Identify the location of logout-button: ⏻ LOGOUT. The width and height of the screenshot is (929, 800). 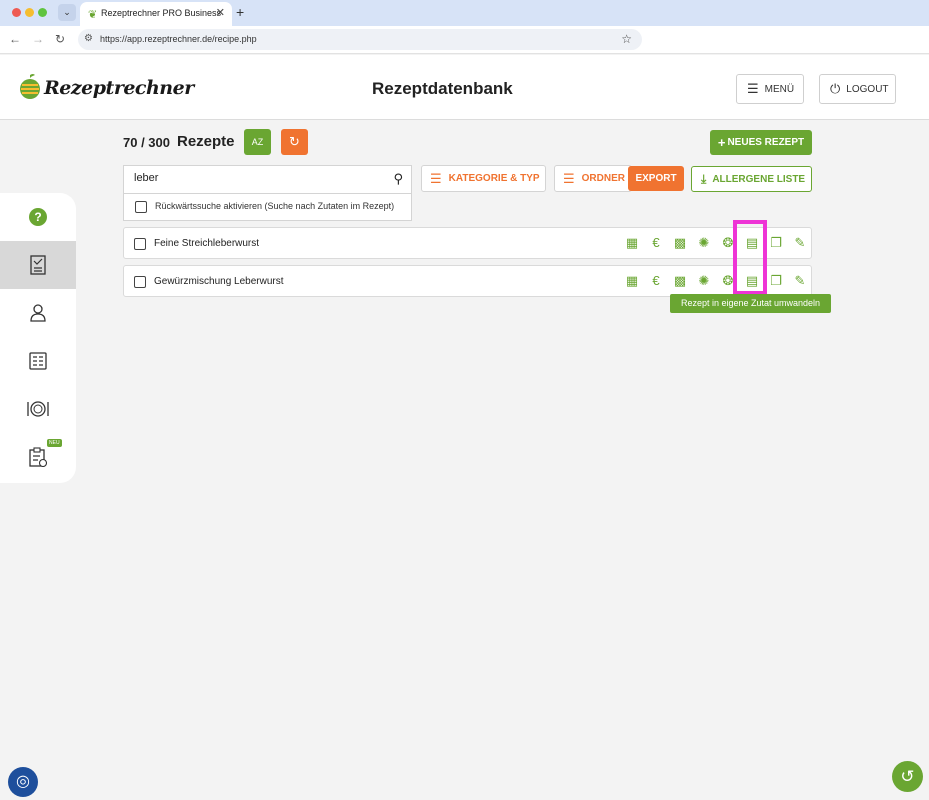
(857, 89).